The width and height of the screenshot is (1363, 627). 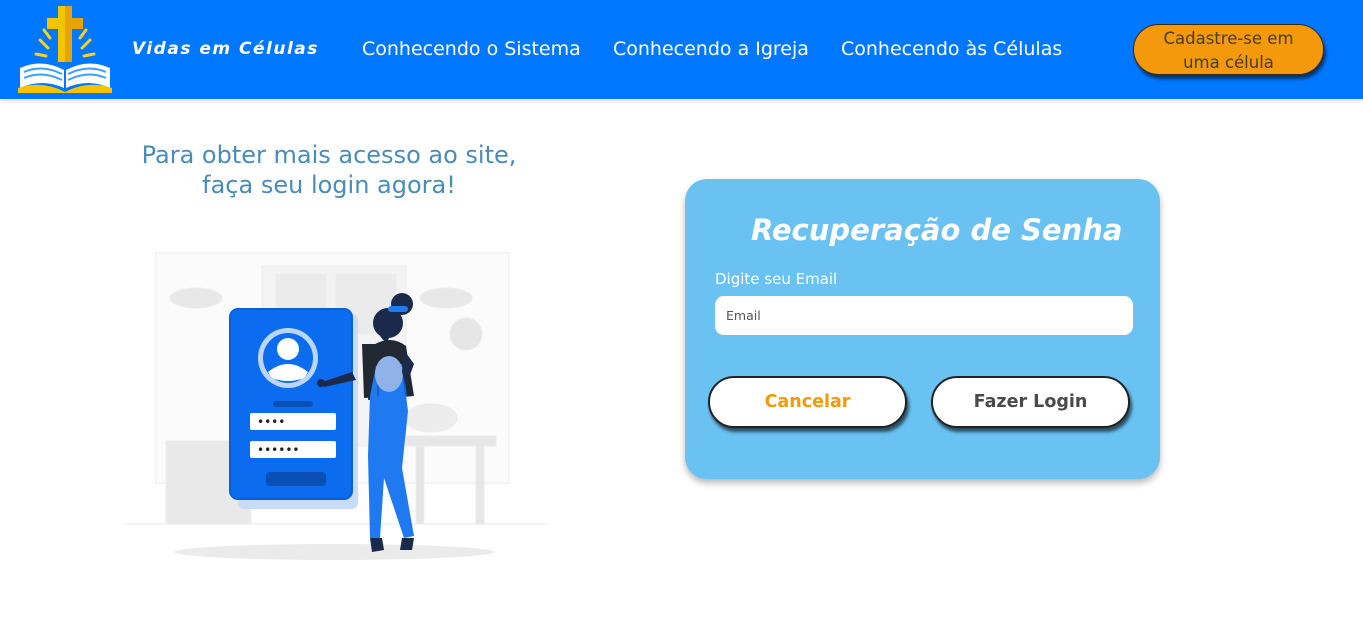 What do you see at coordinates (924, 315) in the screenshot?
I see `email-input` at bounding box center [924, 315].